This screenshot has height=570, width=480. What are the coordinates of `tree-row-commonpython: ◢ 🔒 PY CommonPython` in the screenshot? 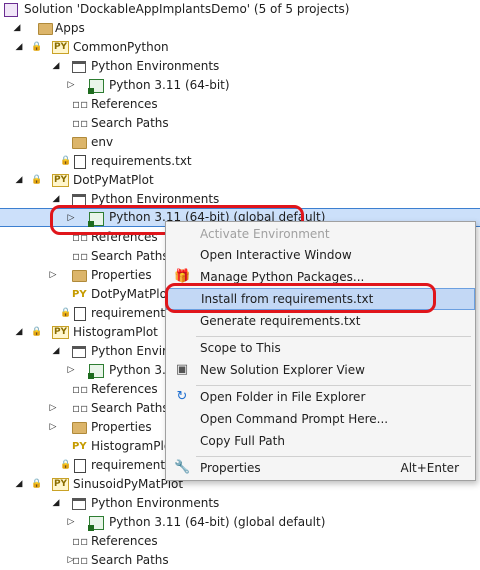 It's located at (240, 47).